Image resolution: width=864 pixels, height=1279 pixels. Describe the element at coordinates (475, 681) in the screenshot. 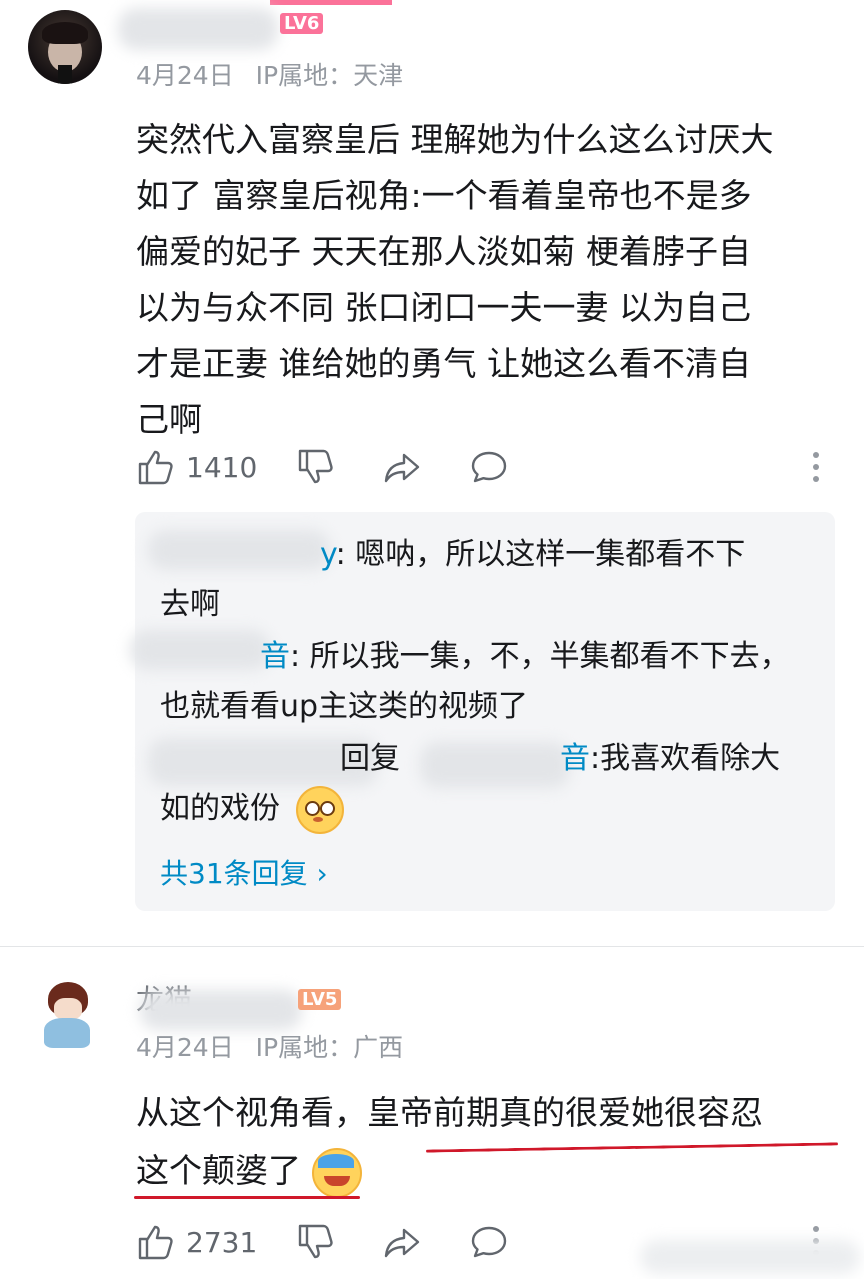

I see `reply-item: 音: 所以我一集，不，半集都看不下去， 也就看看up主这类的视频了` at that location.